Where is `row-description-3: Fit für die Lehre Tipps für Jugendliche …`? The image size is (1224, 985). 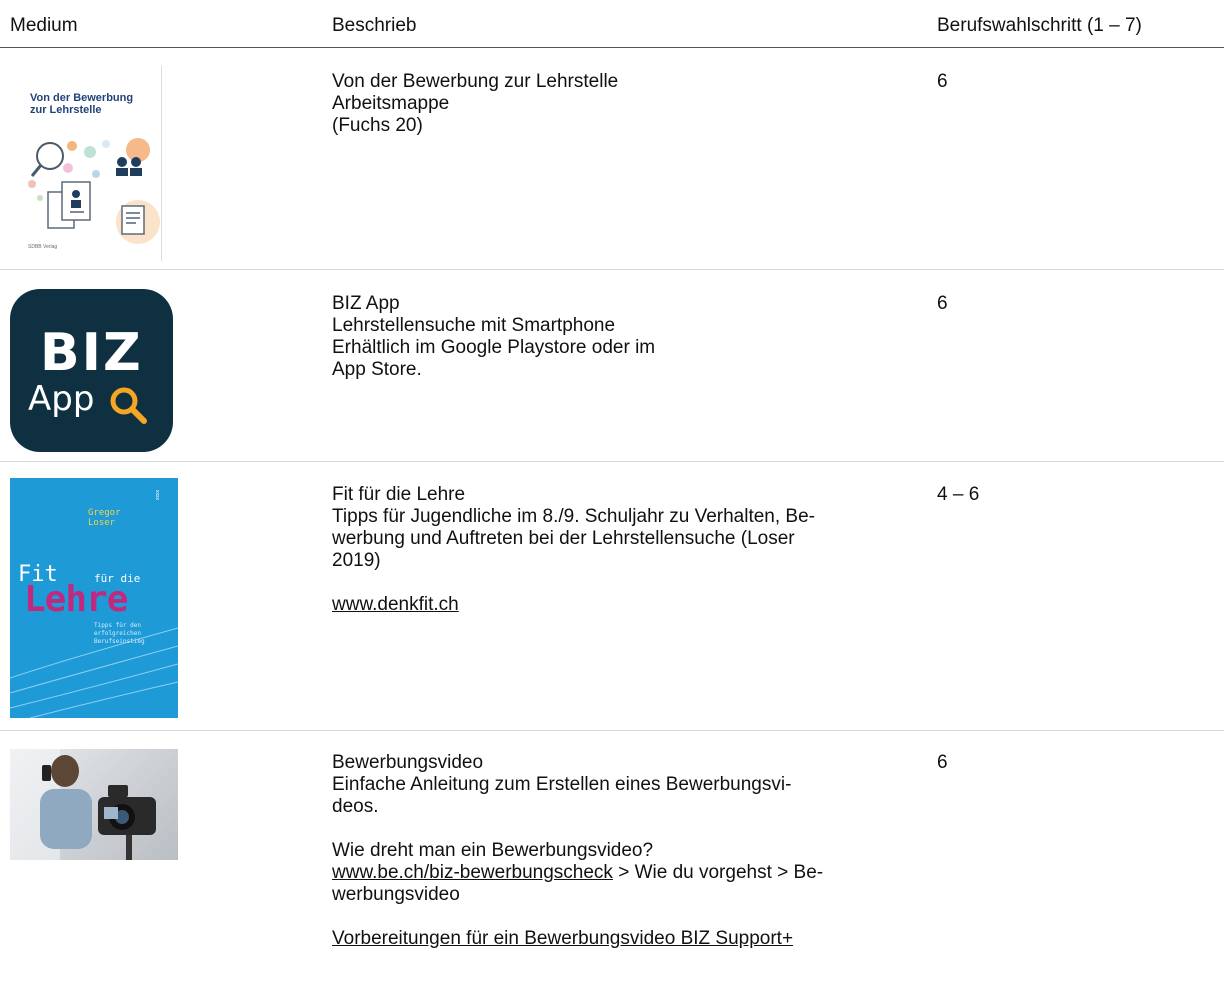
row-description-3: Fit für die Lehre Tipps für Jugendliche … is located at coordinates (612, 550).